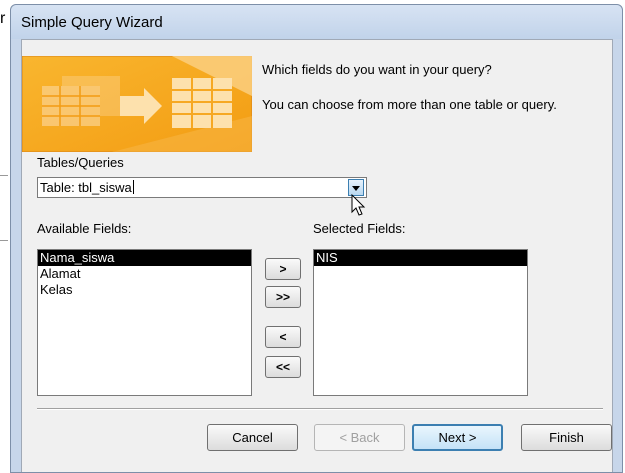  Describe the element at coordinates (320, 409) in the screenshot. I see `footer-divider` at that location.